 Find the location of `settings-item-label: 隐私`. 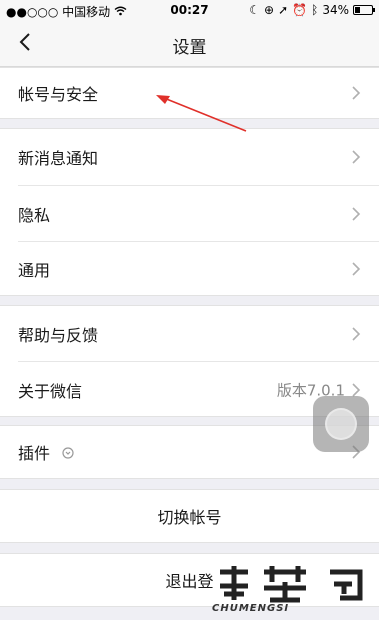

settings-item-label: 隐私 is located at coordinates (34, 215).